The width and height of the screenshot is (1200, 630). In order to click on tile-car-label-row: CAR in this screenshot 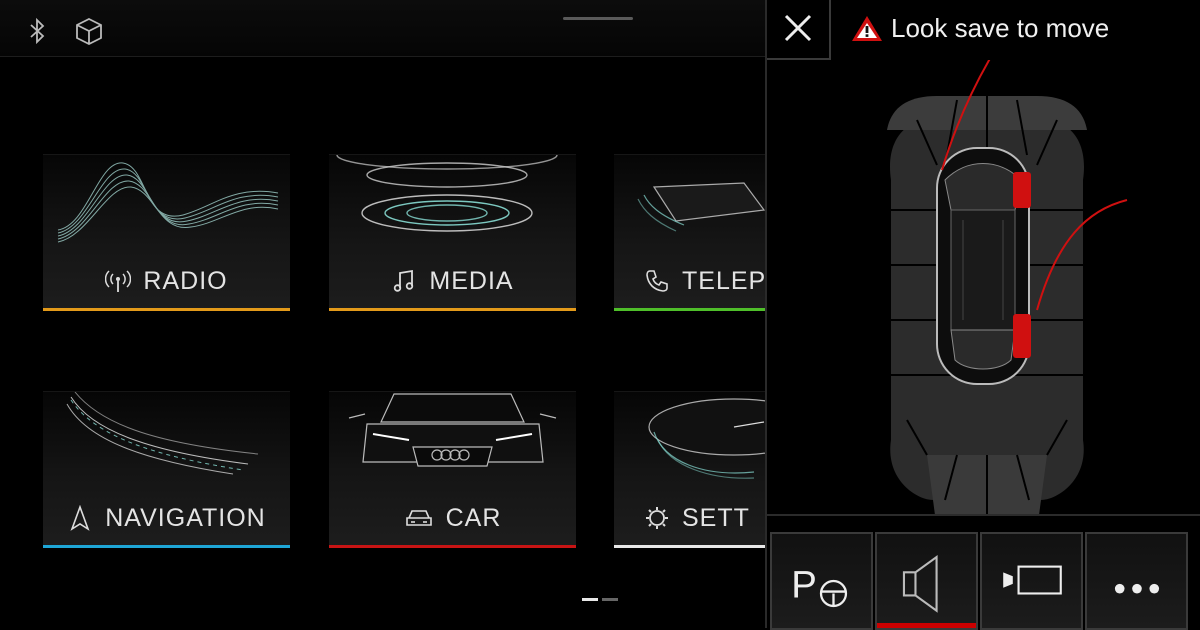, I will do `click(452, 518)`.